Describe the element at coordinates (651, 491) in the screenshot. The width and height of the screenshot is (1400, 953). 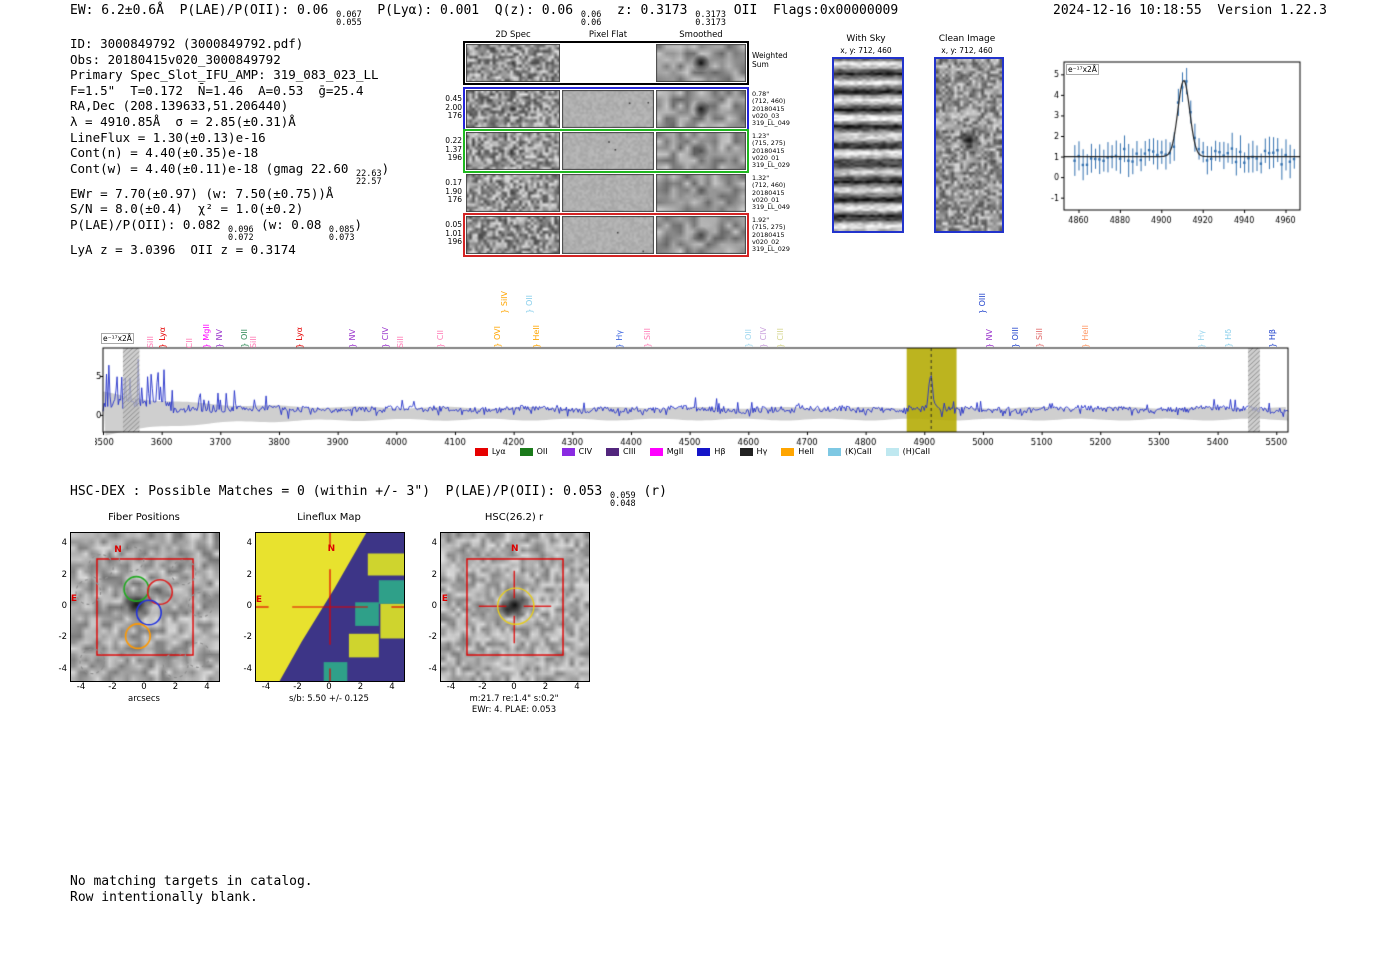
I see `text-segment: (r)` at that location.